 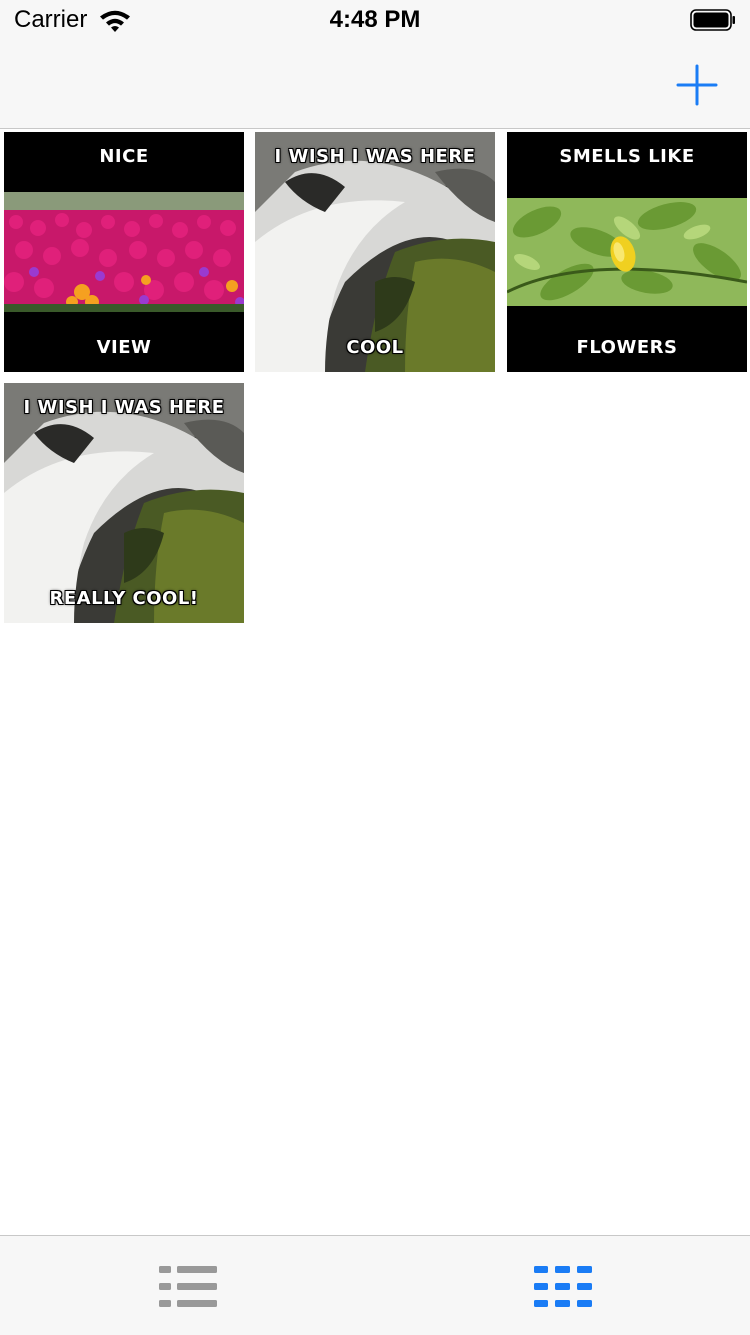 I want to click on meme-bottom-text: FLOWERS, so click(x=627, y=347).